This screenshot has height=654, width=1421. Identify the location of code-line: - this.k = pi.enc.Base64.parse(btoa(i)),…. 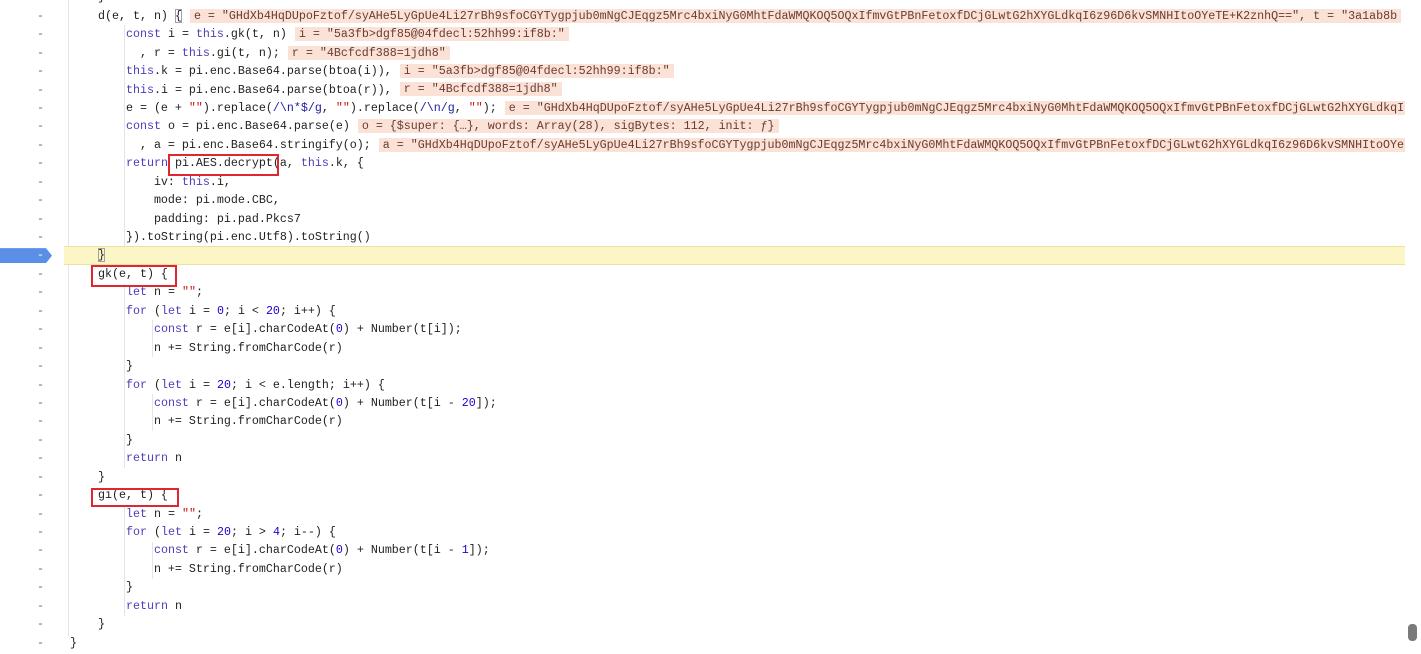
(702, 71).